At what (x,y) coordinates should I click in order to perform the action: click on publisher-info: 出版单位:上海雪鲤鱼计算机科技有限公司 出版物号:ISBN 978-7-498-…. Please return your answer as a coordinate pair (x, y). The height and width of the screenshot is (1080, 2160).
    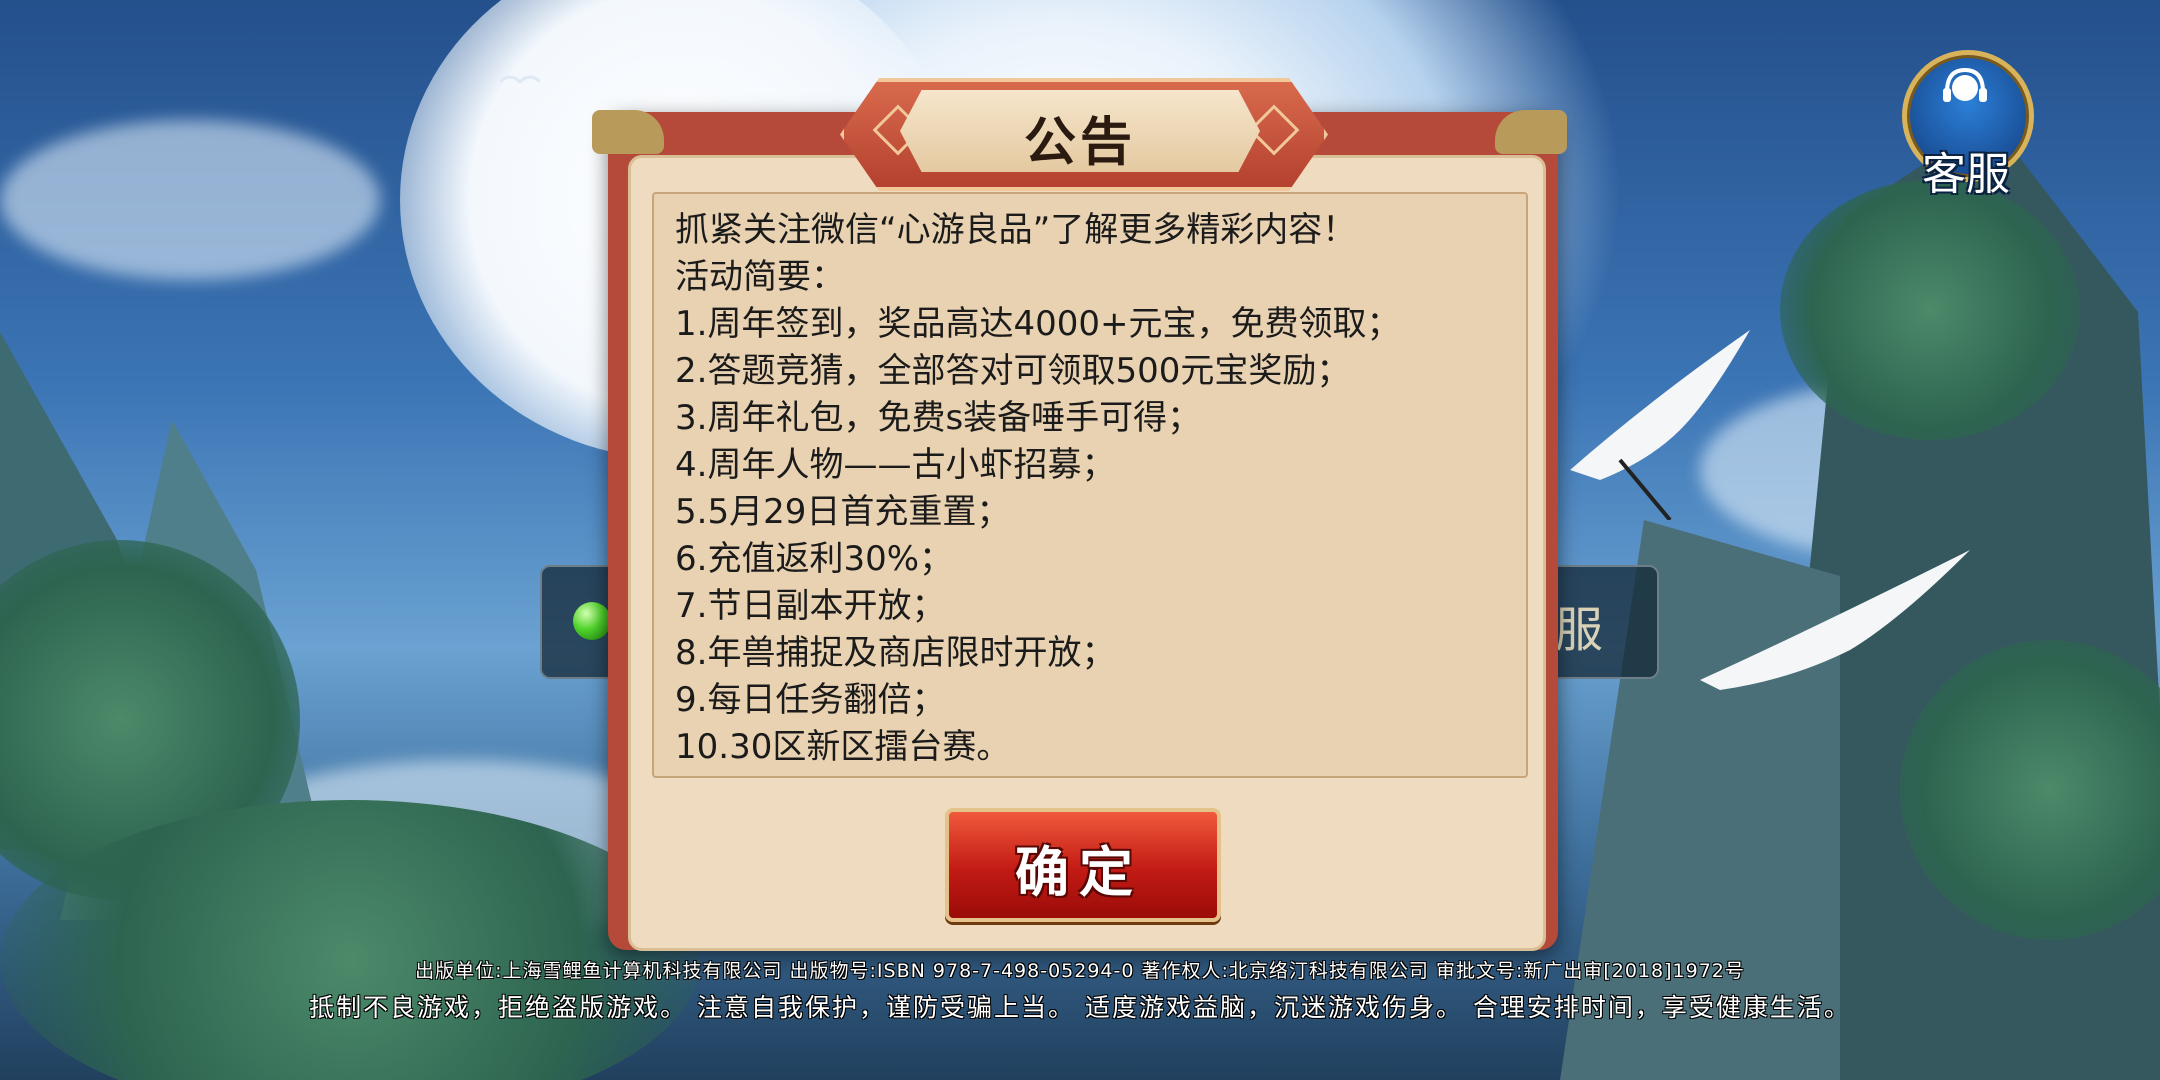
    Looking at the image, I should click on (1080, 971).